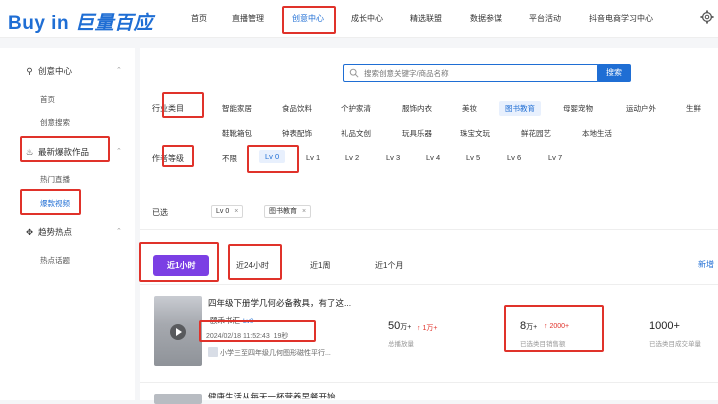 This screenshot has width=718, height=404. Describe the element at coordinates (64, 152) in the screenshot. I see `sidebar-group-label: 最新爆款作品` at that location.